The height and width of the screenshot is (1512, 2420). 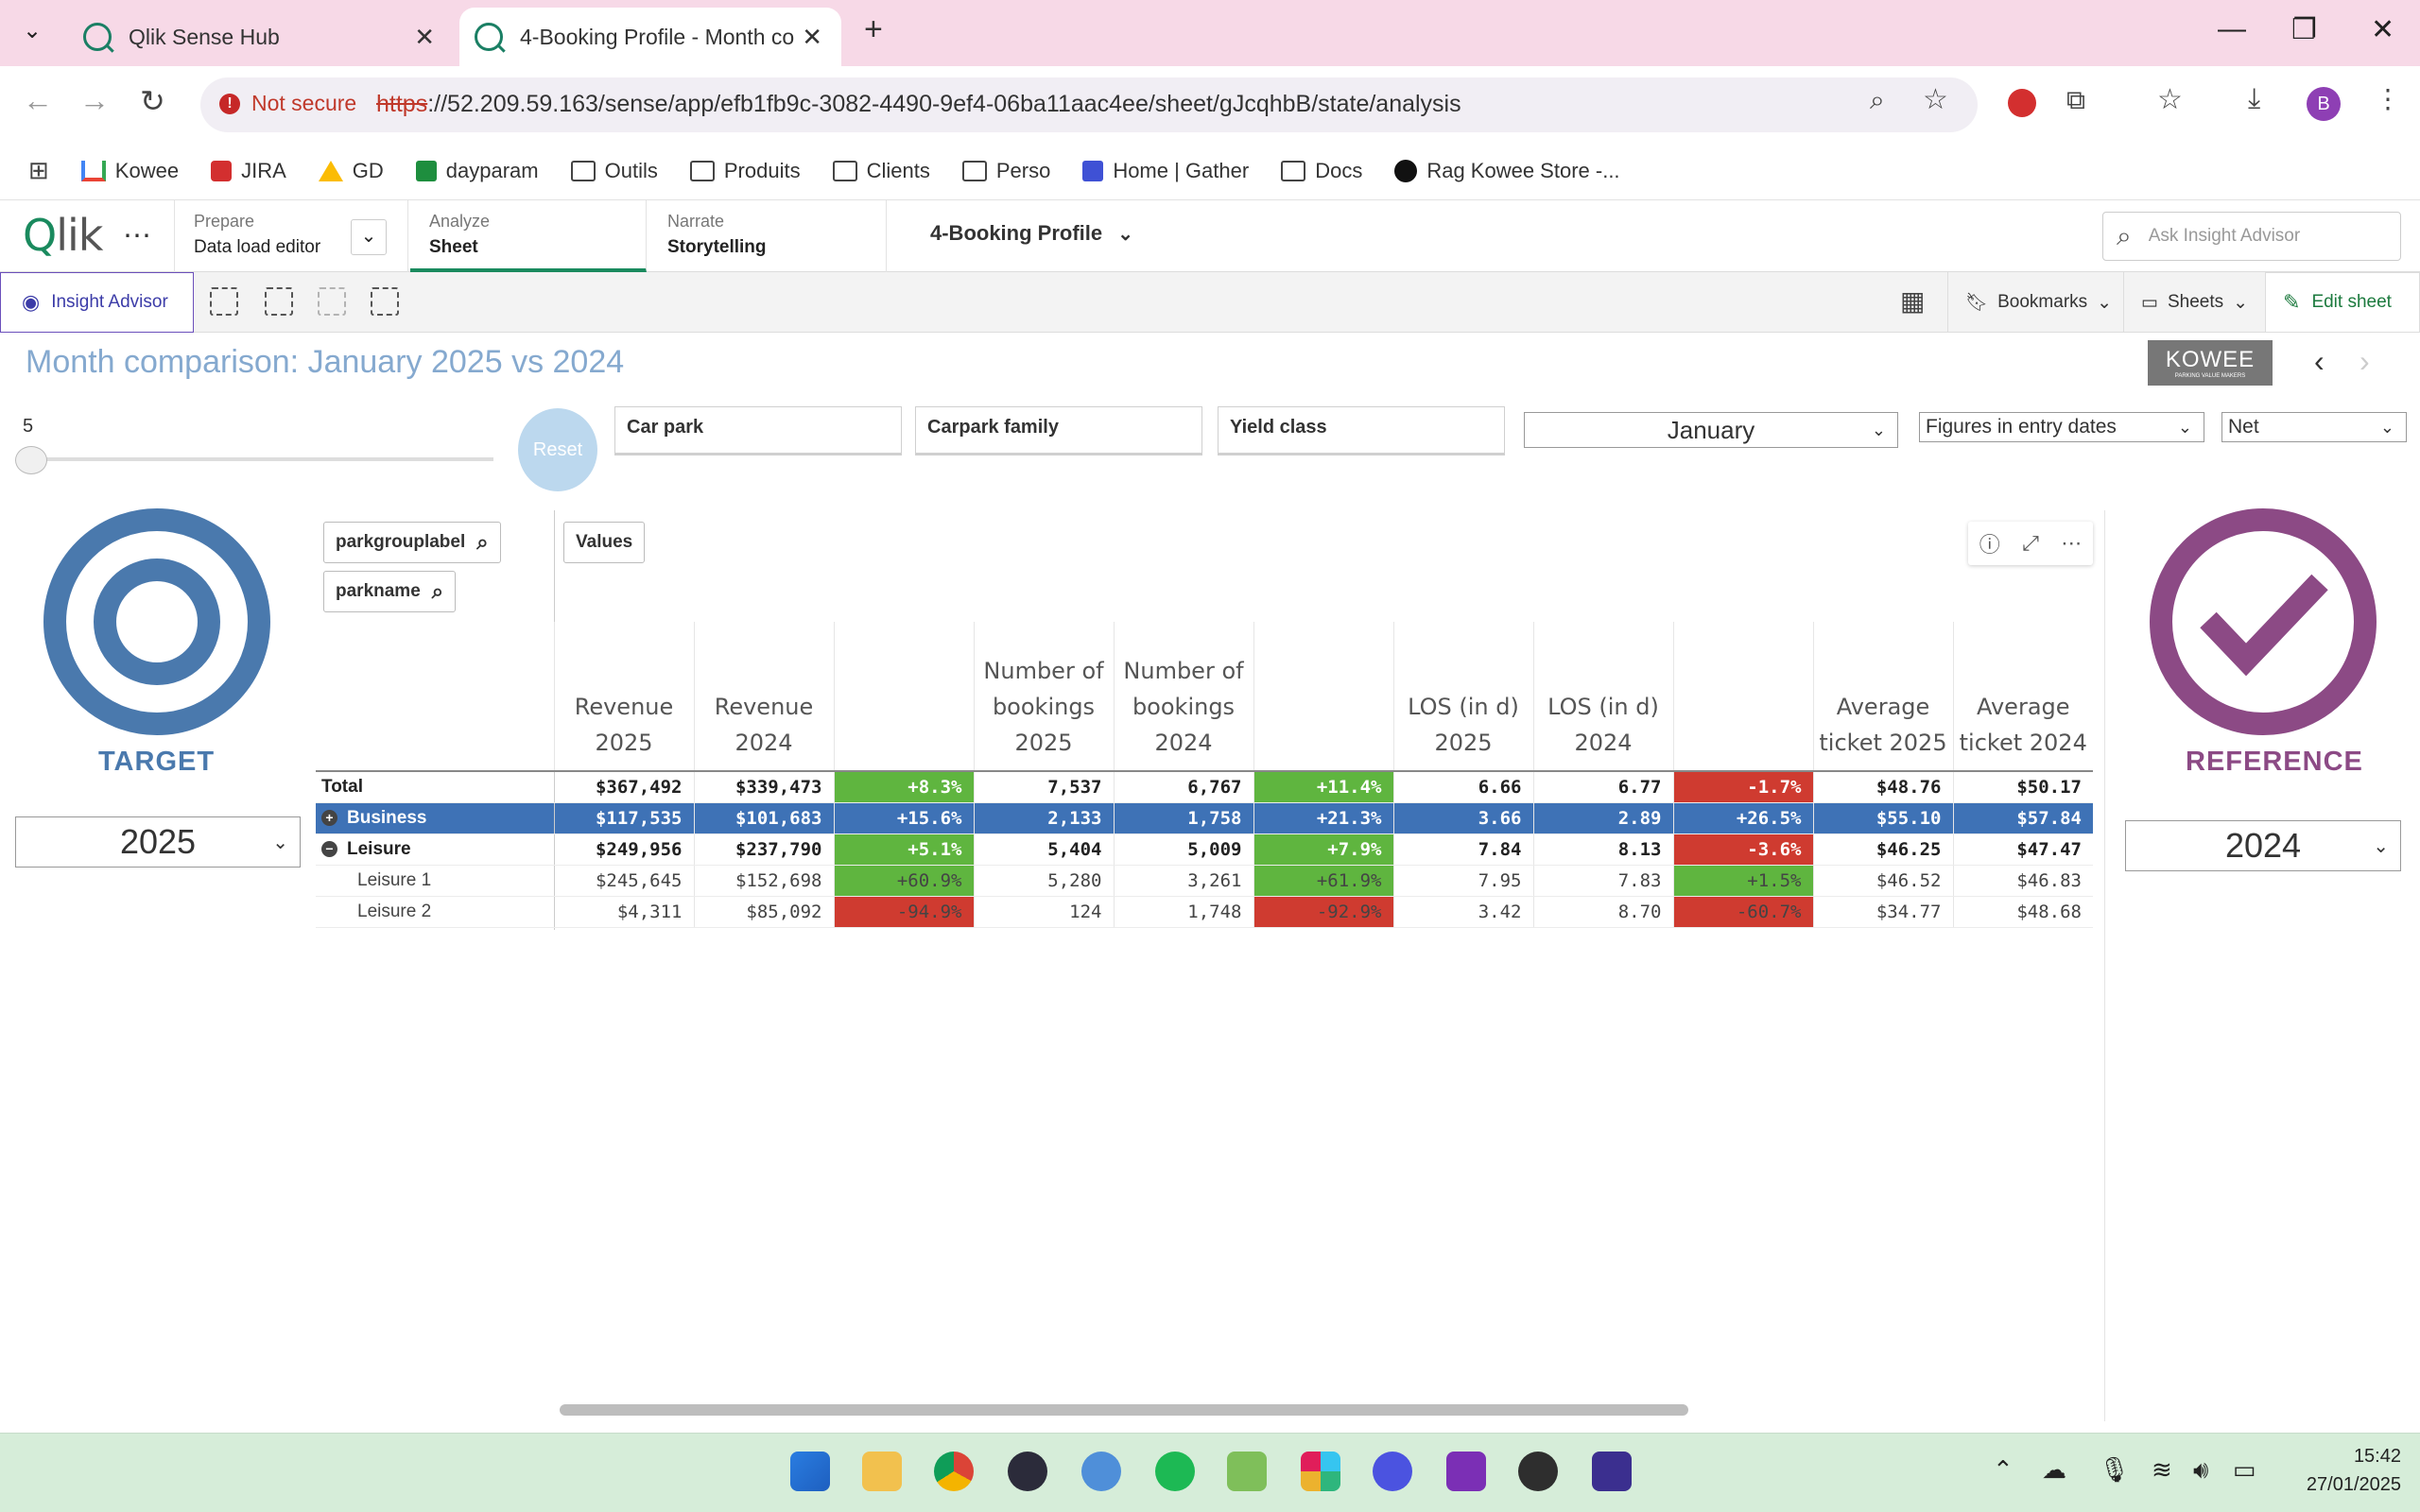 I want to click on bookmarks-button: 🔖︎ Bookmarks ⌄, so click(x=2035, y=302).